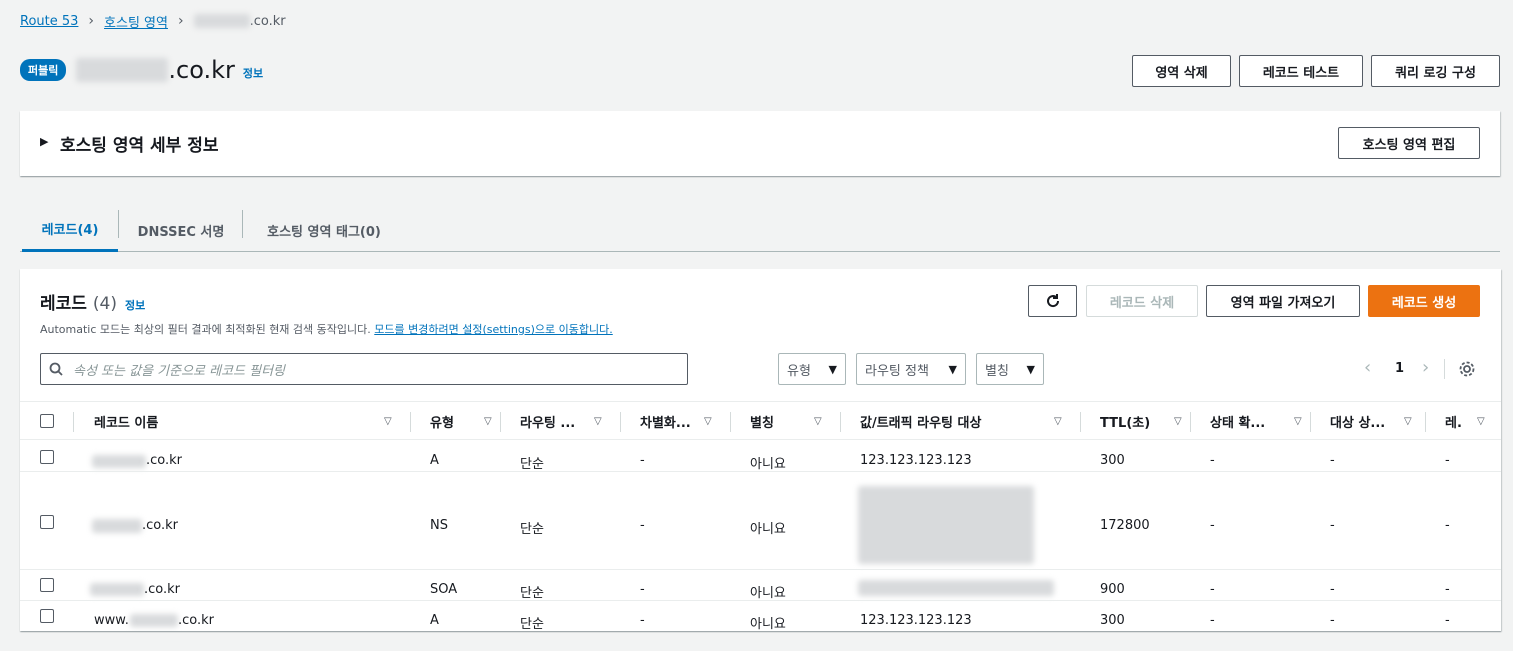  What do you see at coordinates (561, 421) in the screenshot?
I see `column-header-routing: 라우팅 ... ▽` at bounding box center [561, 421].